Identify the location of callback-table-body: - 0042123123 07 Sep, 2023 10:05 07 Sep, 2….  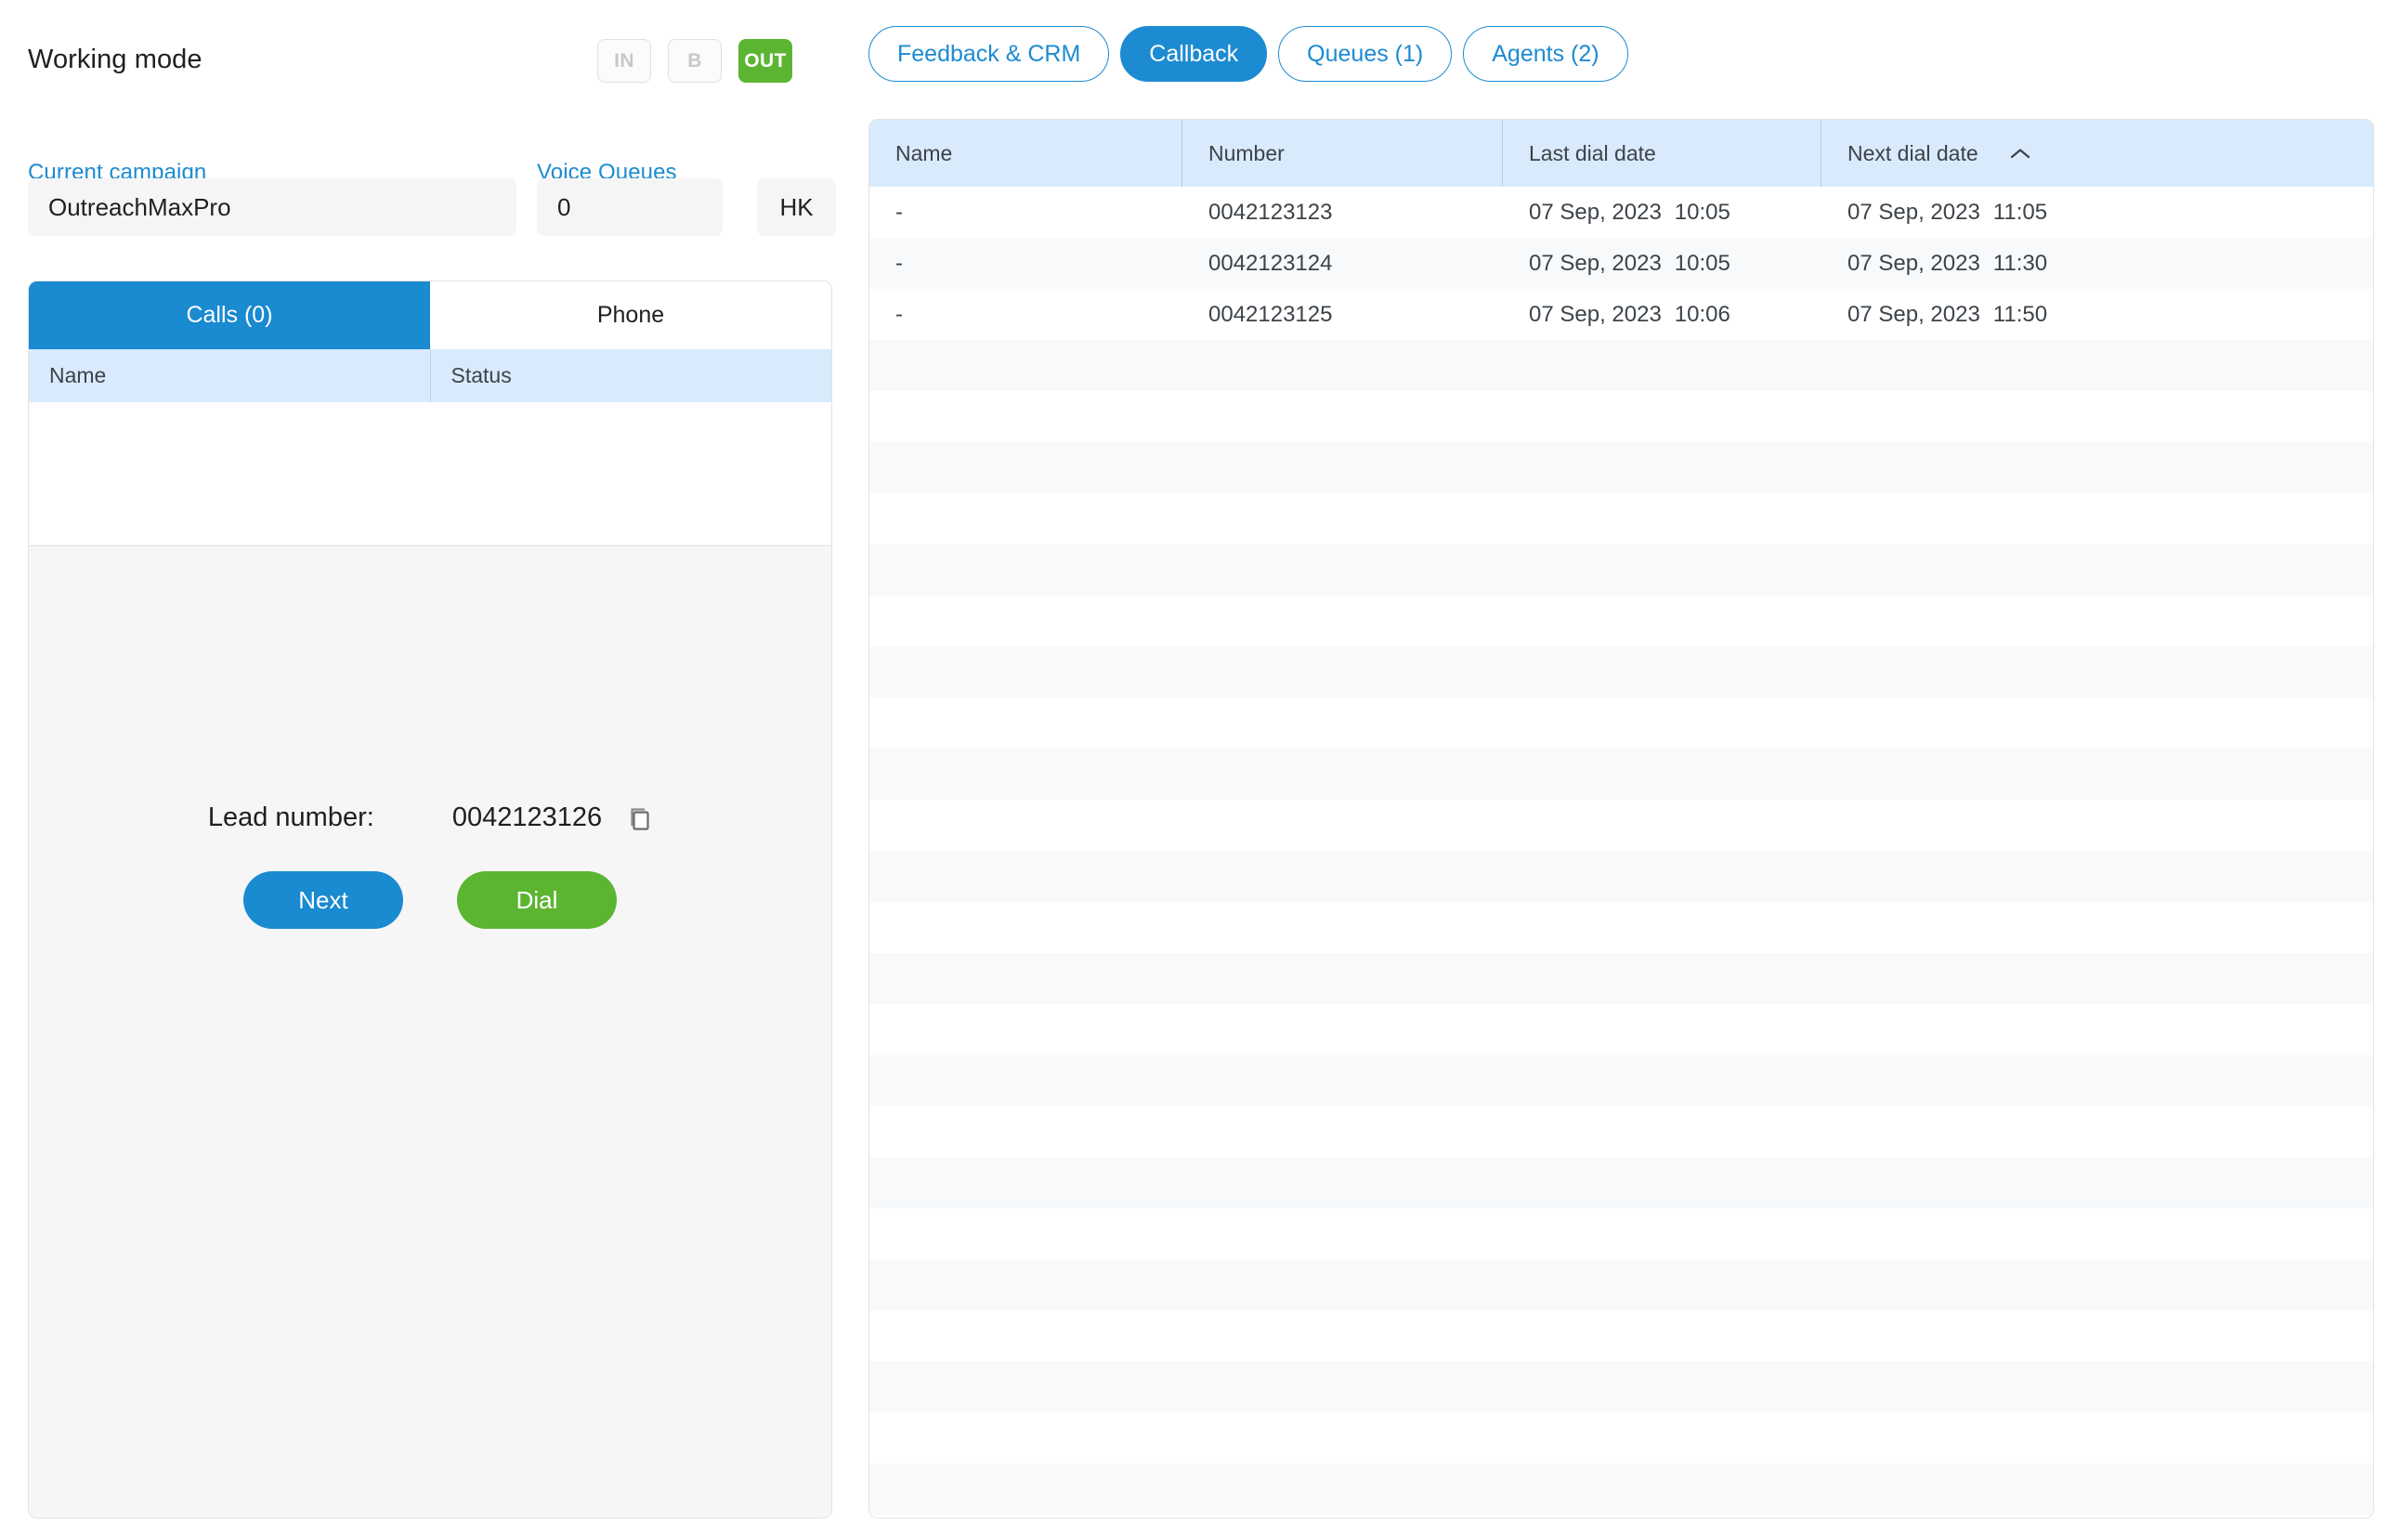
(1621, 263).